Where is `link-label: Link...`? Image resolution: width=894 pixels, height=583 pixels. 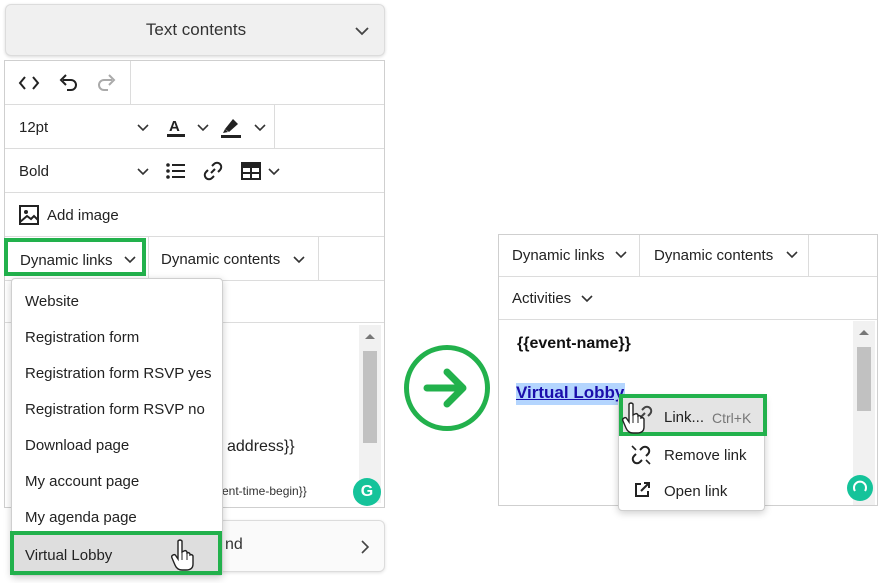
link-label: Link... is located at coordinates (684, 417).